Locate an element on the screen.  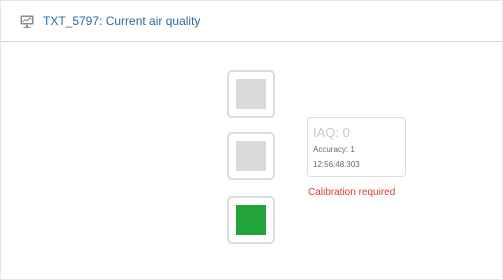
calibration-status: Calibration required is located at coordinates (352, 192).